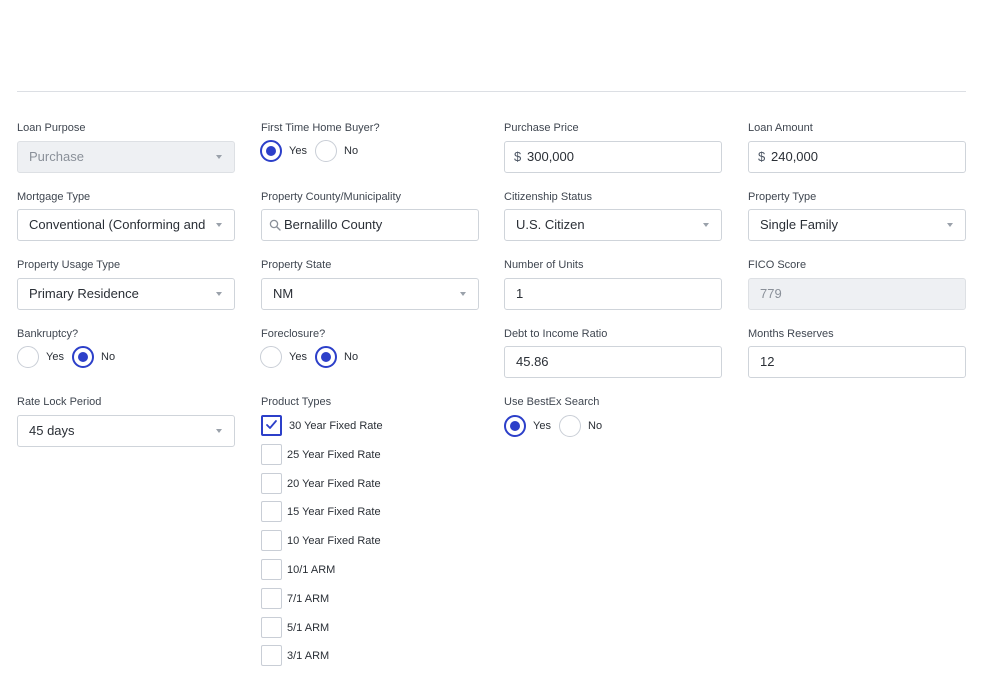 The image size is (985, 676). What do you see at coordinates (296, 265) in the screenshot?
I see `property-state-label: Property State` at bounding box center [296, 265].